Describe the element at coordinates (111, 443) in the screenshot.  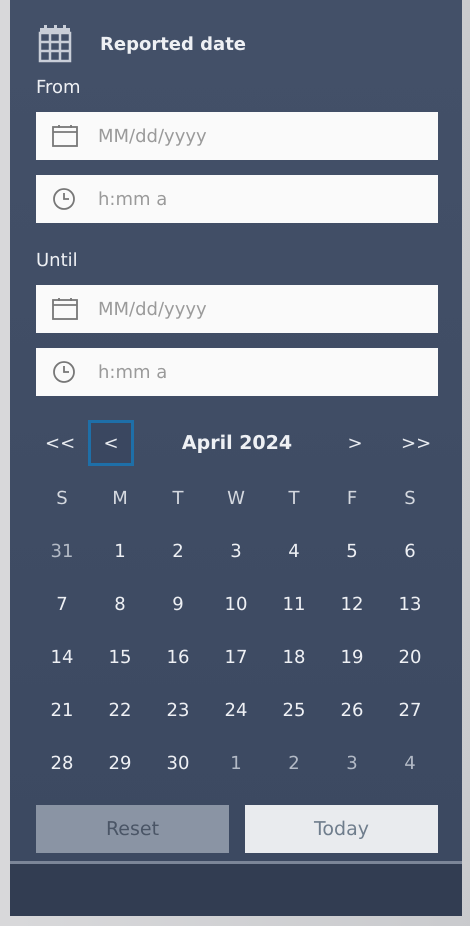
I see `previous-month-button: <` at that location.